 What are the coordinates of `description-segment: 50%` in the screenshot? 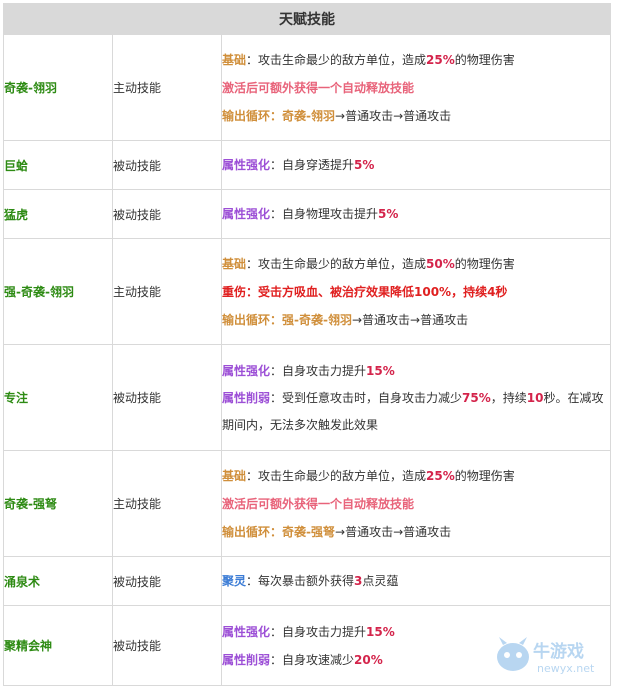 It's located at (440, 263).